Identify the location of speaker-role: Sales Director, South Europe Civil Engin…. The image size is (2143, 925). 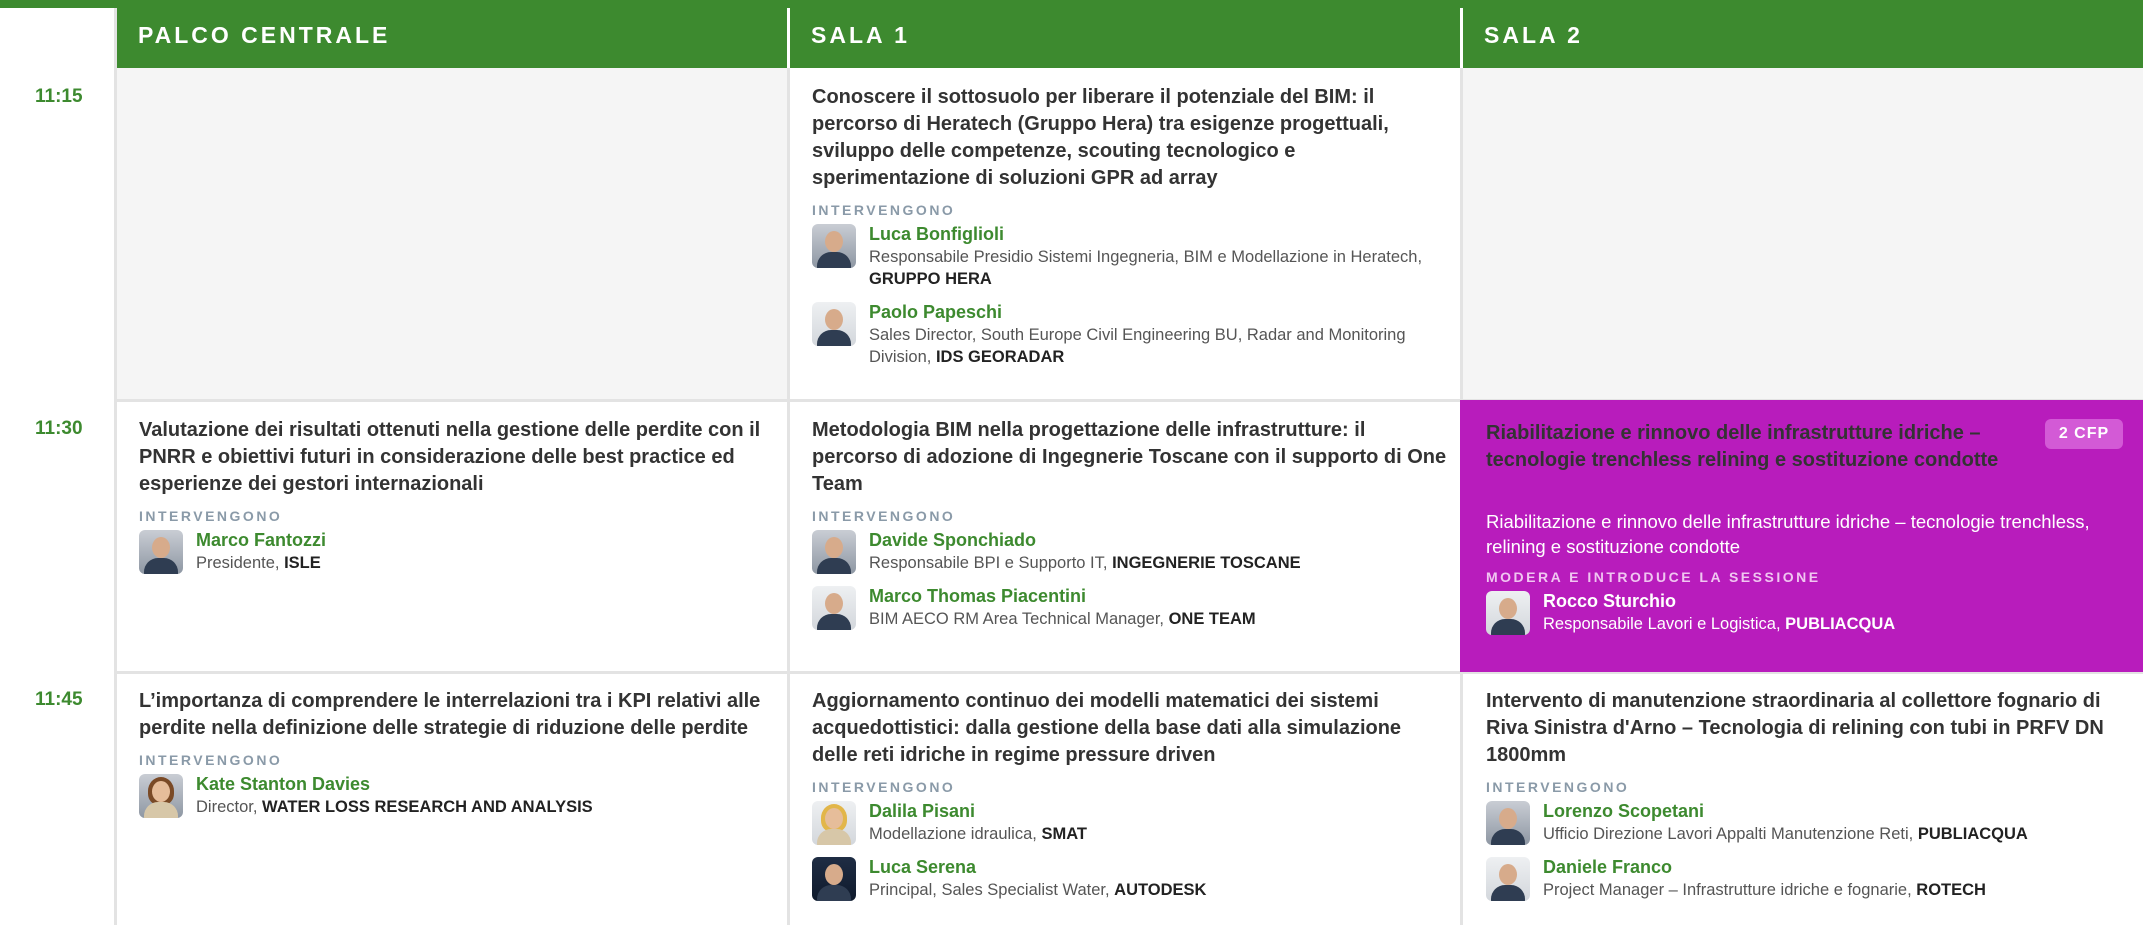
(1137, 346).